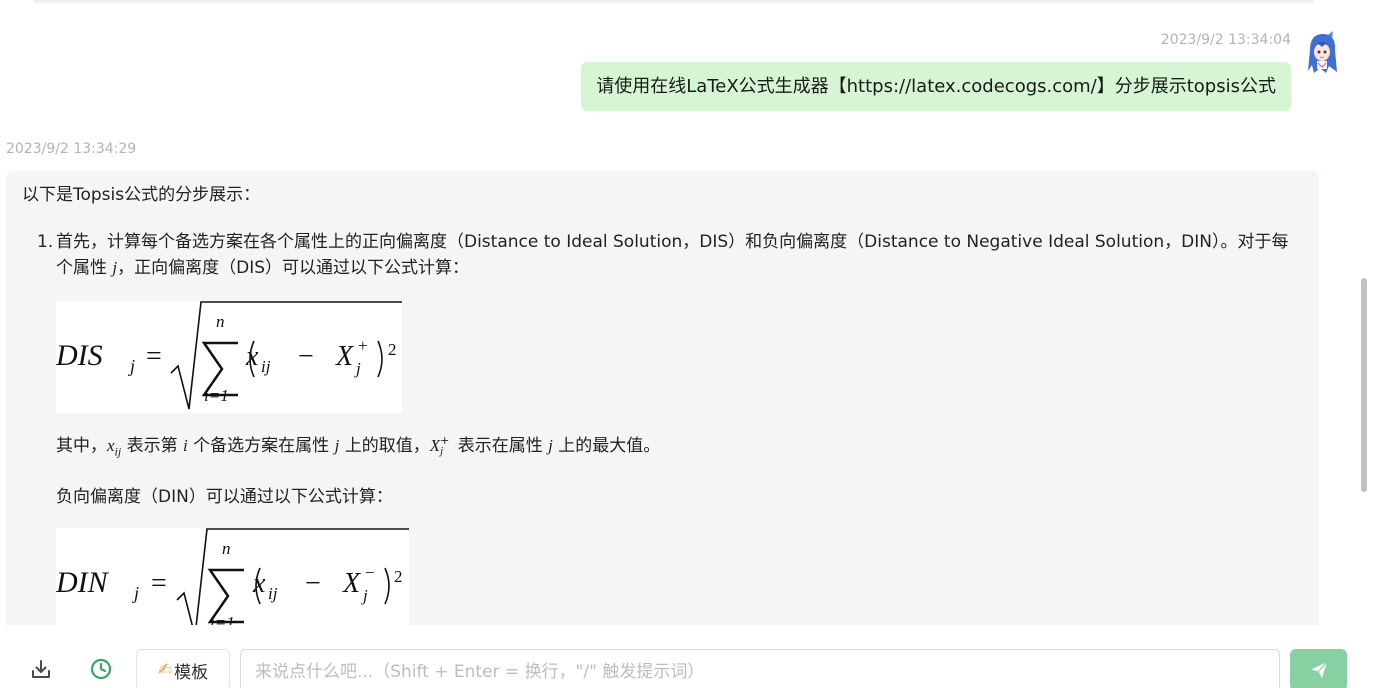  What do you see at coordinates (141, 195) in the screenshot?
I see `bot-intro-text: 以下是Topsis公式的分步展示：` at bounding box center [141, 195].